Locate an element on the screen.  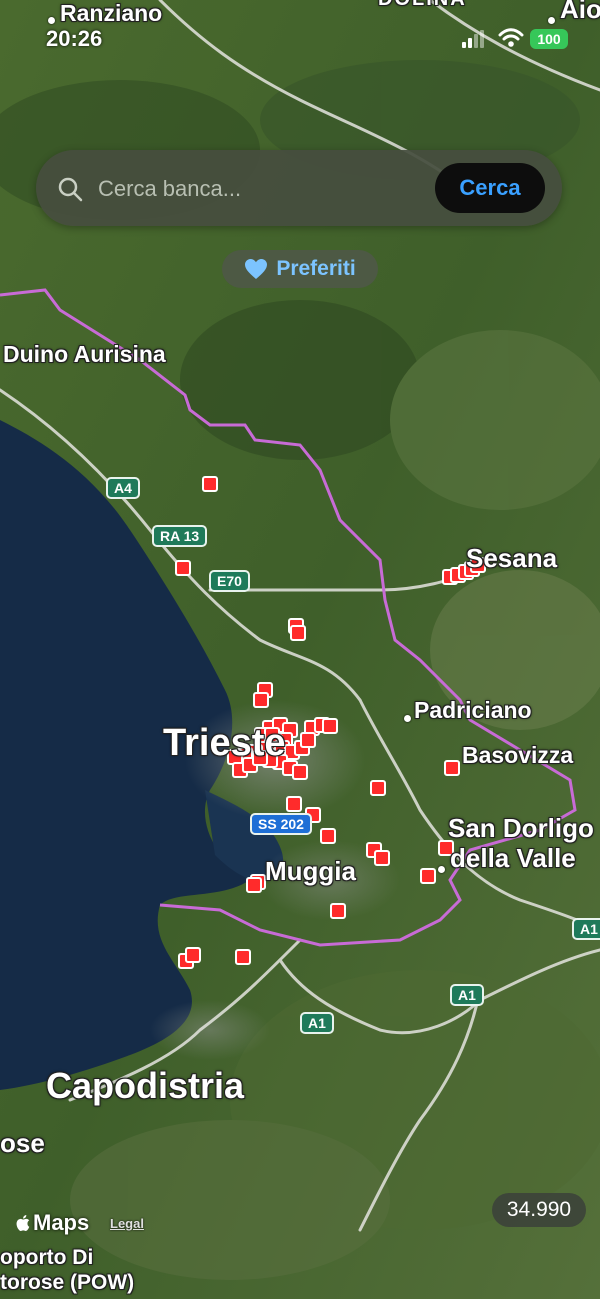
map-label-ranziano: Ranziano is located at coordinates (111, 13).